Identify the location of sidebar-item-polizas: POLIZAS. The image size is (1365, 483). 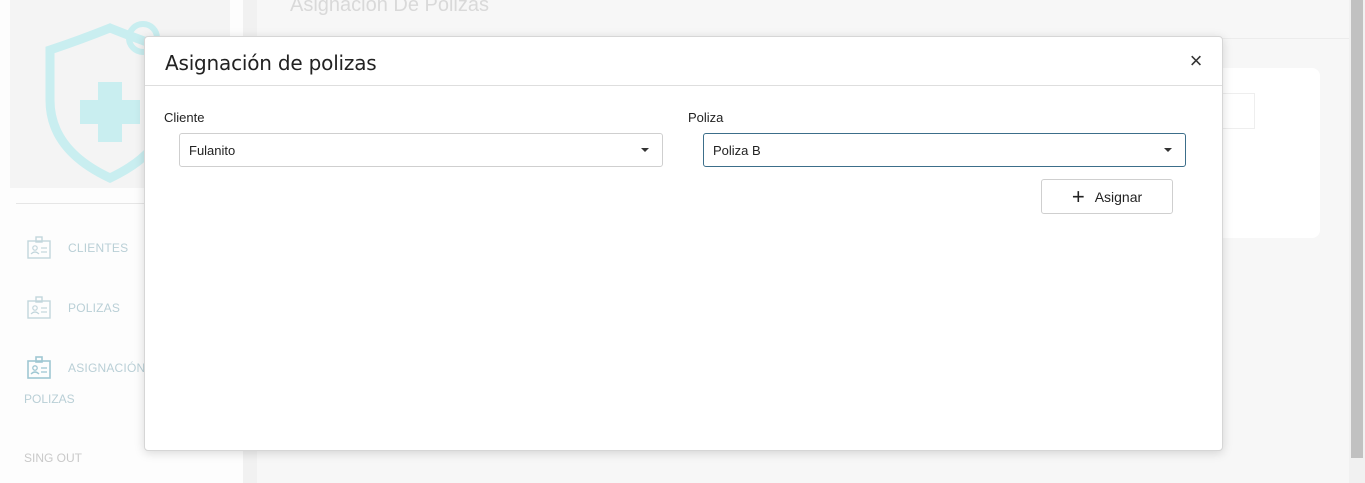
(73, 308).